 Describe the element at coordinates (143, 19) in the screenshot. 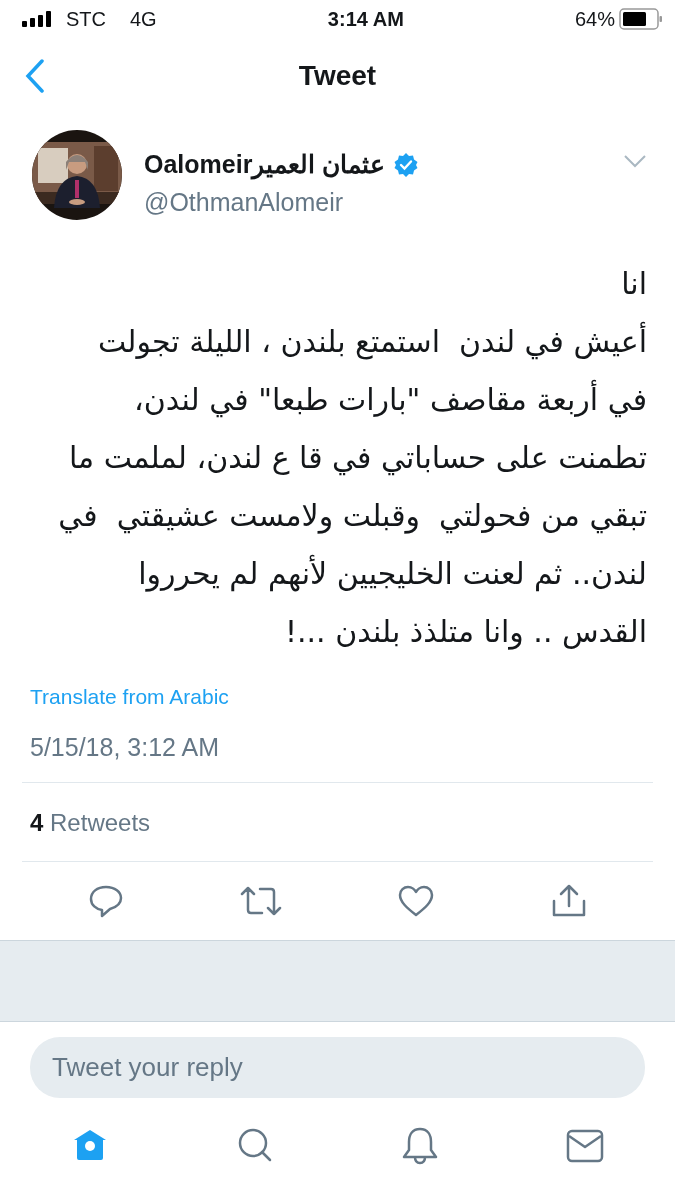

I see `network-type: 4G` at that location.